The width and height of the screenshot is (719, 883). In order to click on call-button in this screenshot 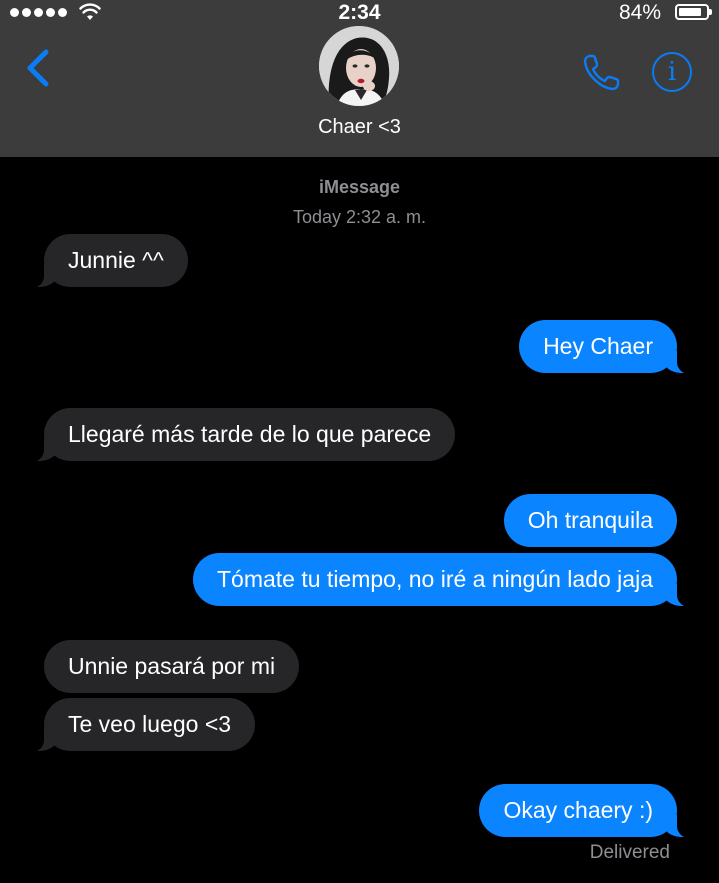, I will do `click(603, 72)`.